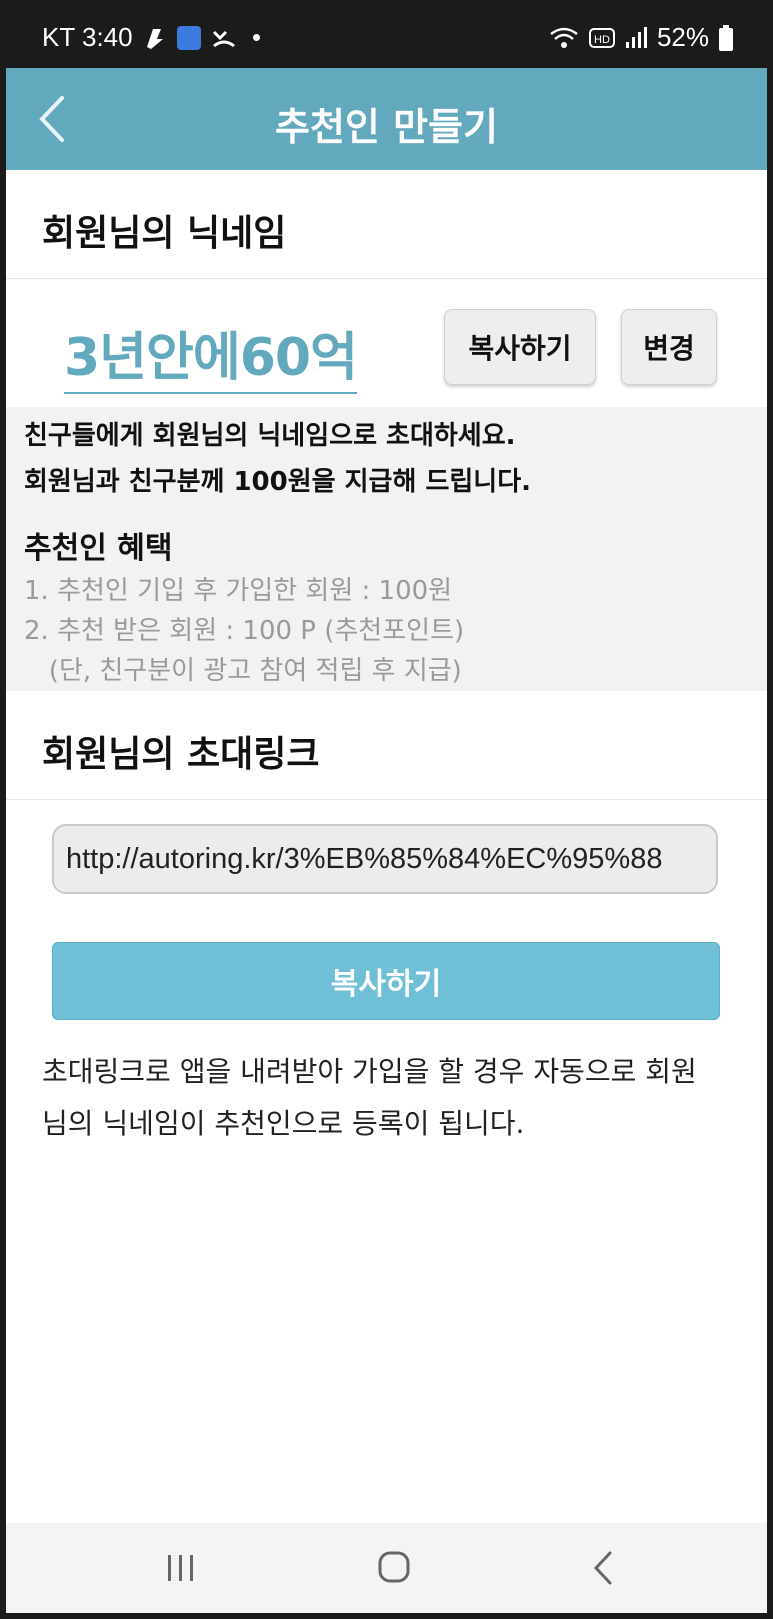 This screenshot has width=773, height=1619. I want to click on carrier-time: KT 3:40, so click(87, 37).